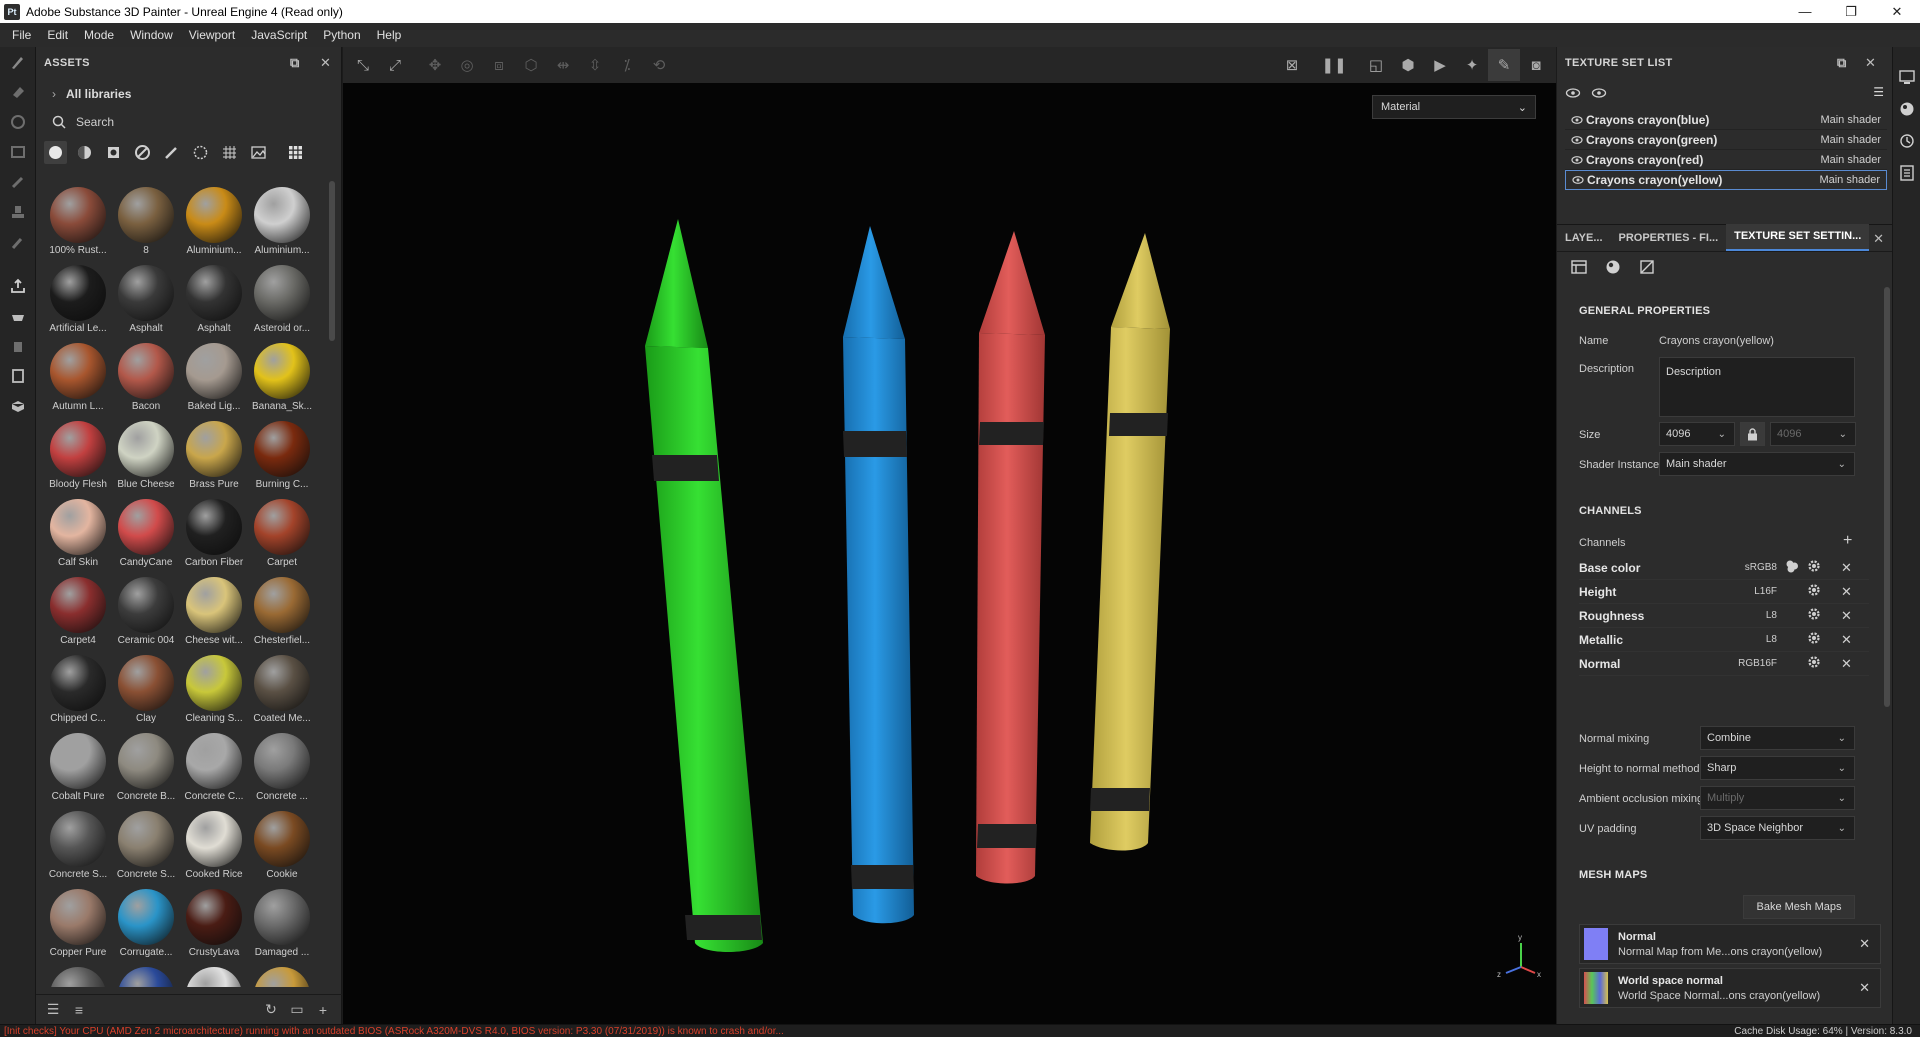 The width and height of the screenshot is (1920, 1037). I want to click on asset-tile: Cooked Rice, so click(214, 842).